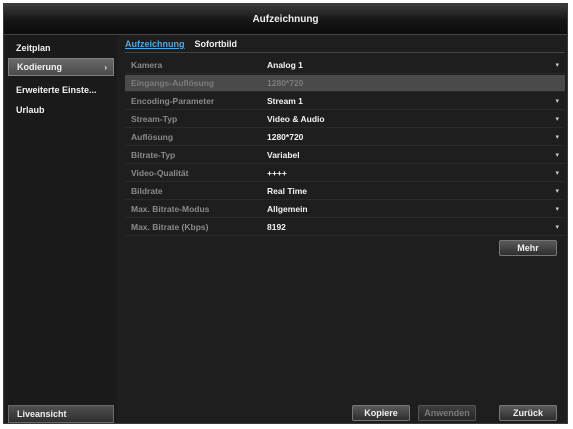 The image size is (573, 429). What do you see at coordinates (287, 209) in the screenshot?
I see `max-bitrate-mode-value: Allgemein` at bounding box center [287, 209].